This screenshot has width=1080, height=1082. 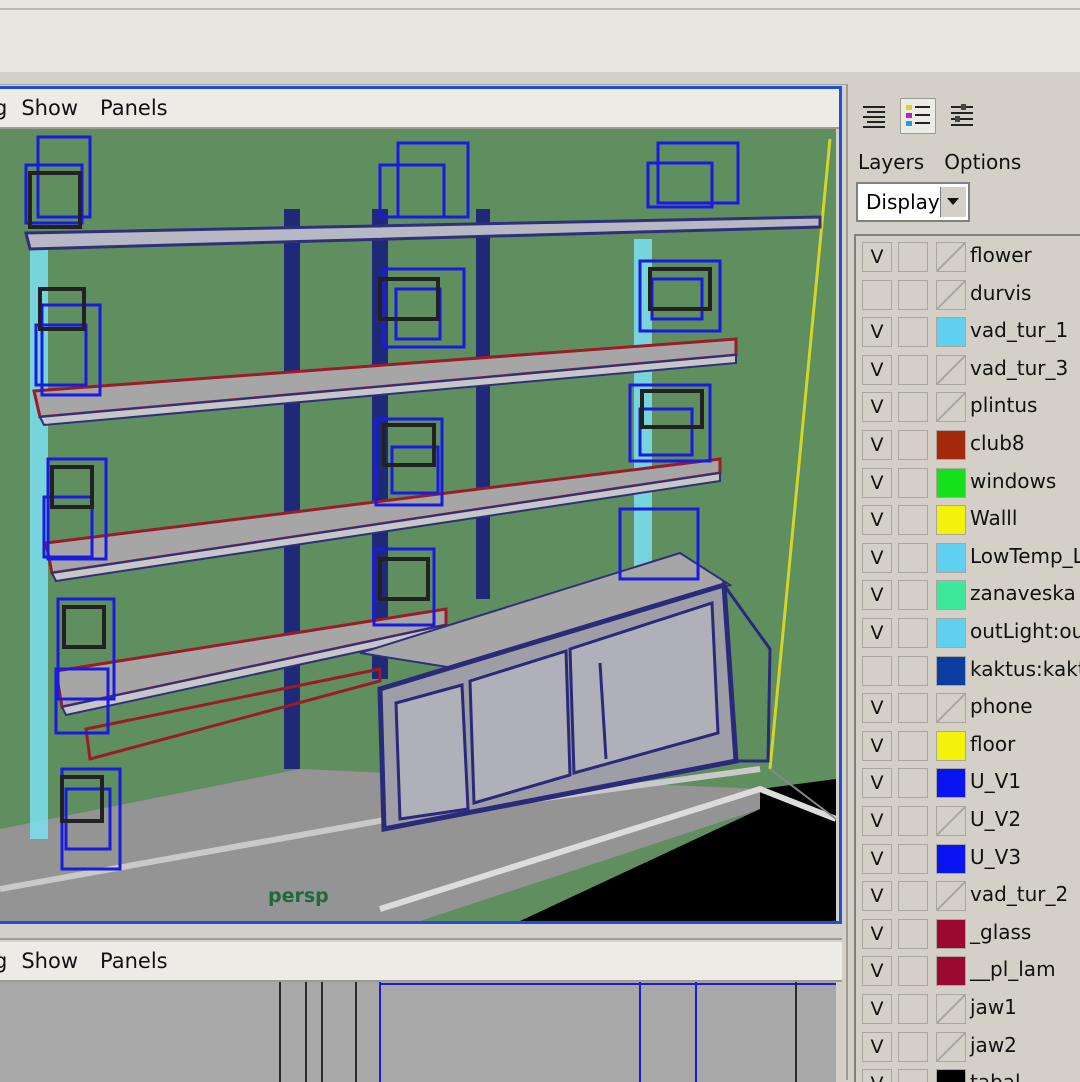 What do you see at coordinates (968, 483) in the screenshot?
I see `layer-row: Vwindows` at bounding box center [968, 483].